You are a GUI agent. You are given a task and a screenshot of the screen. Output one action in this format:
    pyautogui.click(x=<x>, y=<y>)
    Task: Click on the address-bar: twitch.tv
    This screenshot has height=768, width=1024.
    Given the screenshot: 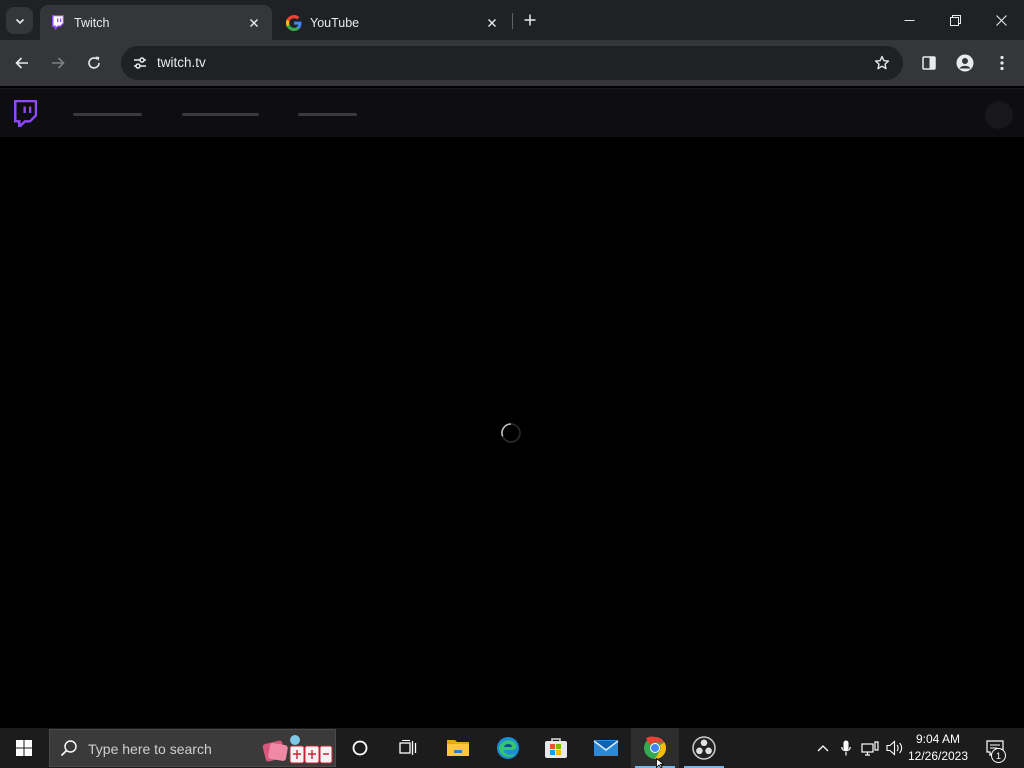 What is the action you would take?
    pyautogui.click(x=512, y=63)
    